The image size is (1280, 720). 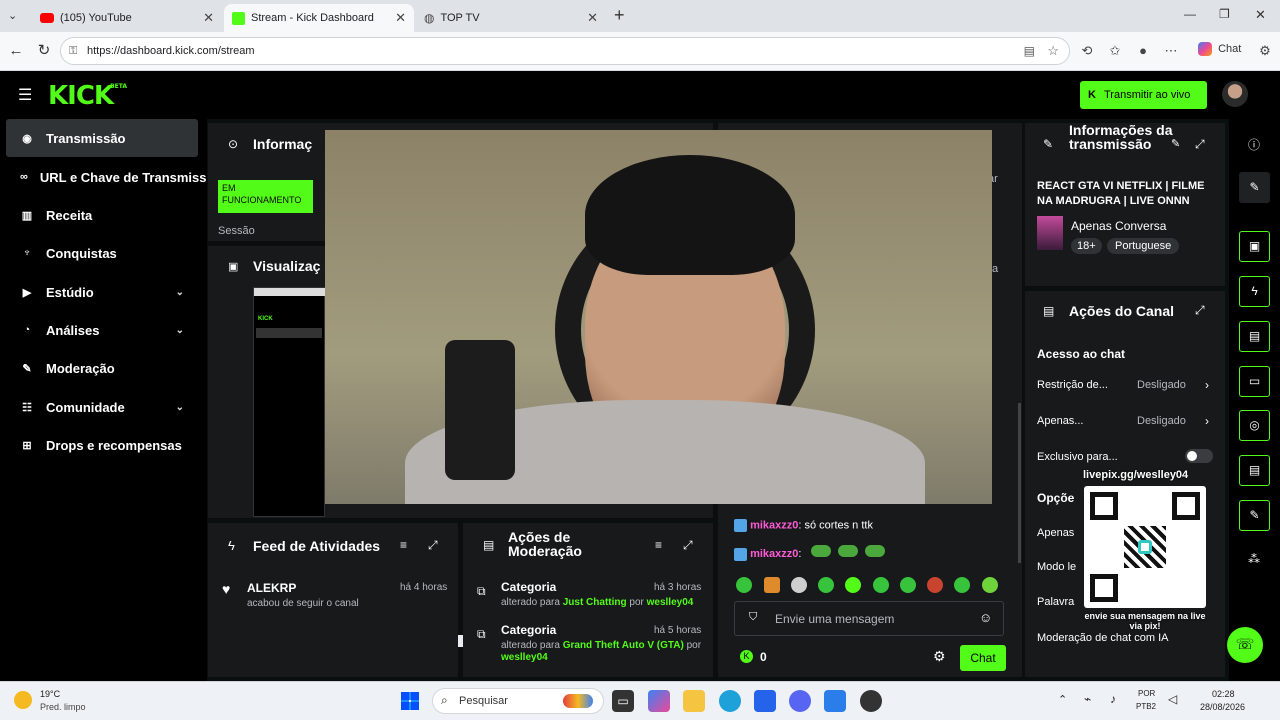 What do you see at coordinates (23, 700) in the screenshot?
I see `weather-icon` at bounding box center [23, 700].